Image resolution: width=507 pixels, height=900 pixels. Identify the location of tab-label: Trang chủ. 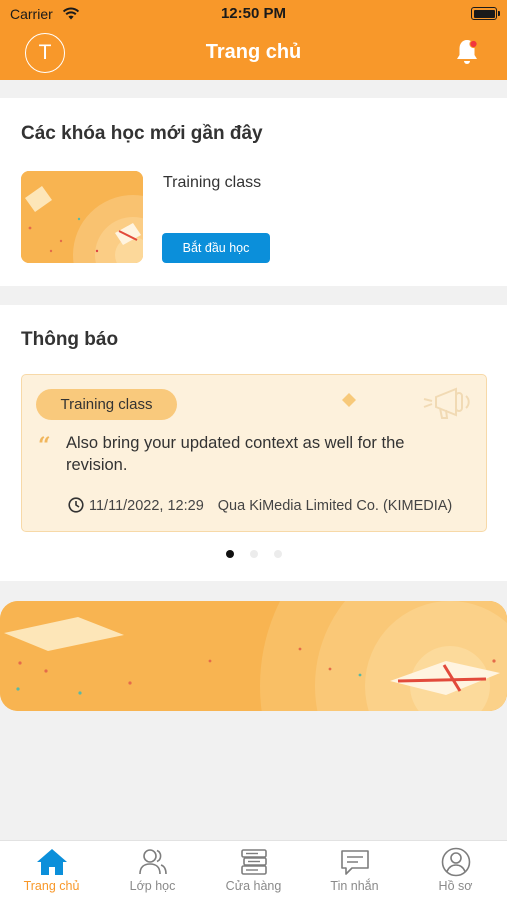
(51, 886).